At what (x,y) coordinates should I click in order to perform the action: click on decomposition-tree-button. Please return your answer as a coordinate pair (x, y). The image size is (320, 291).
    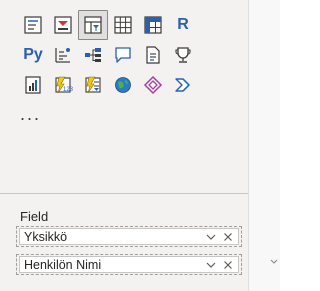
    Looking at the image, I should click on (93, 55).